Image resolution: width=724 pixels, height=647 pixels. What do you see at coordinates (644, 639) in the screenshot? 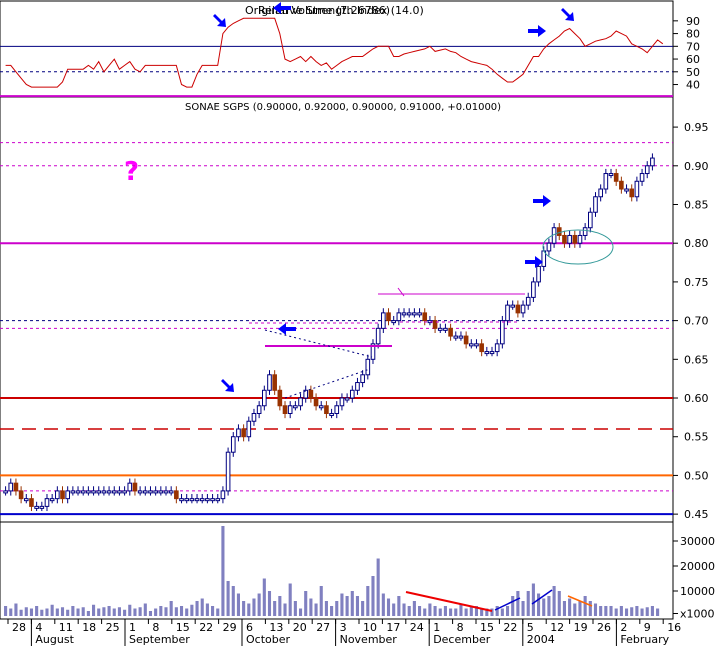
I see `month-label: February` at bounding box center [644, 639].